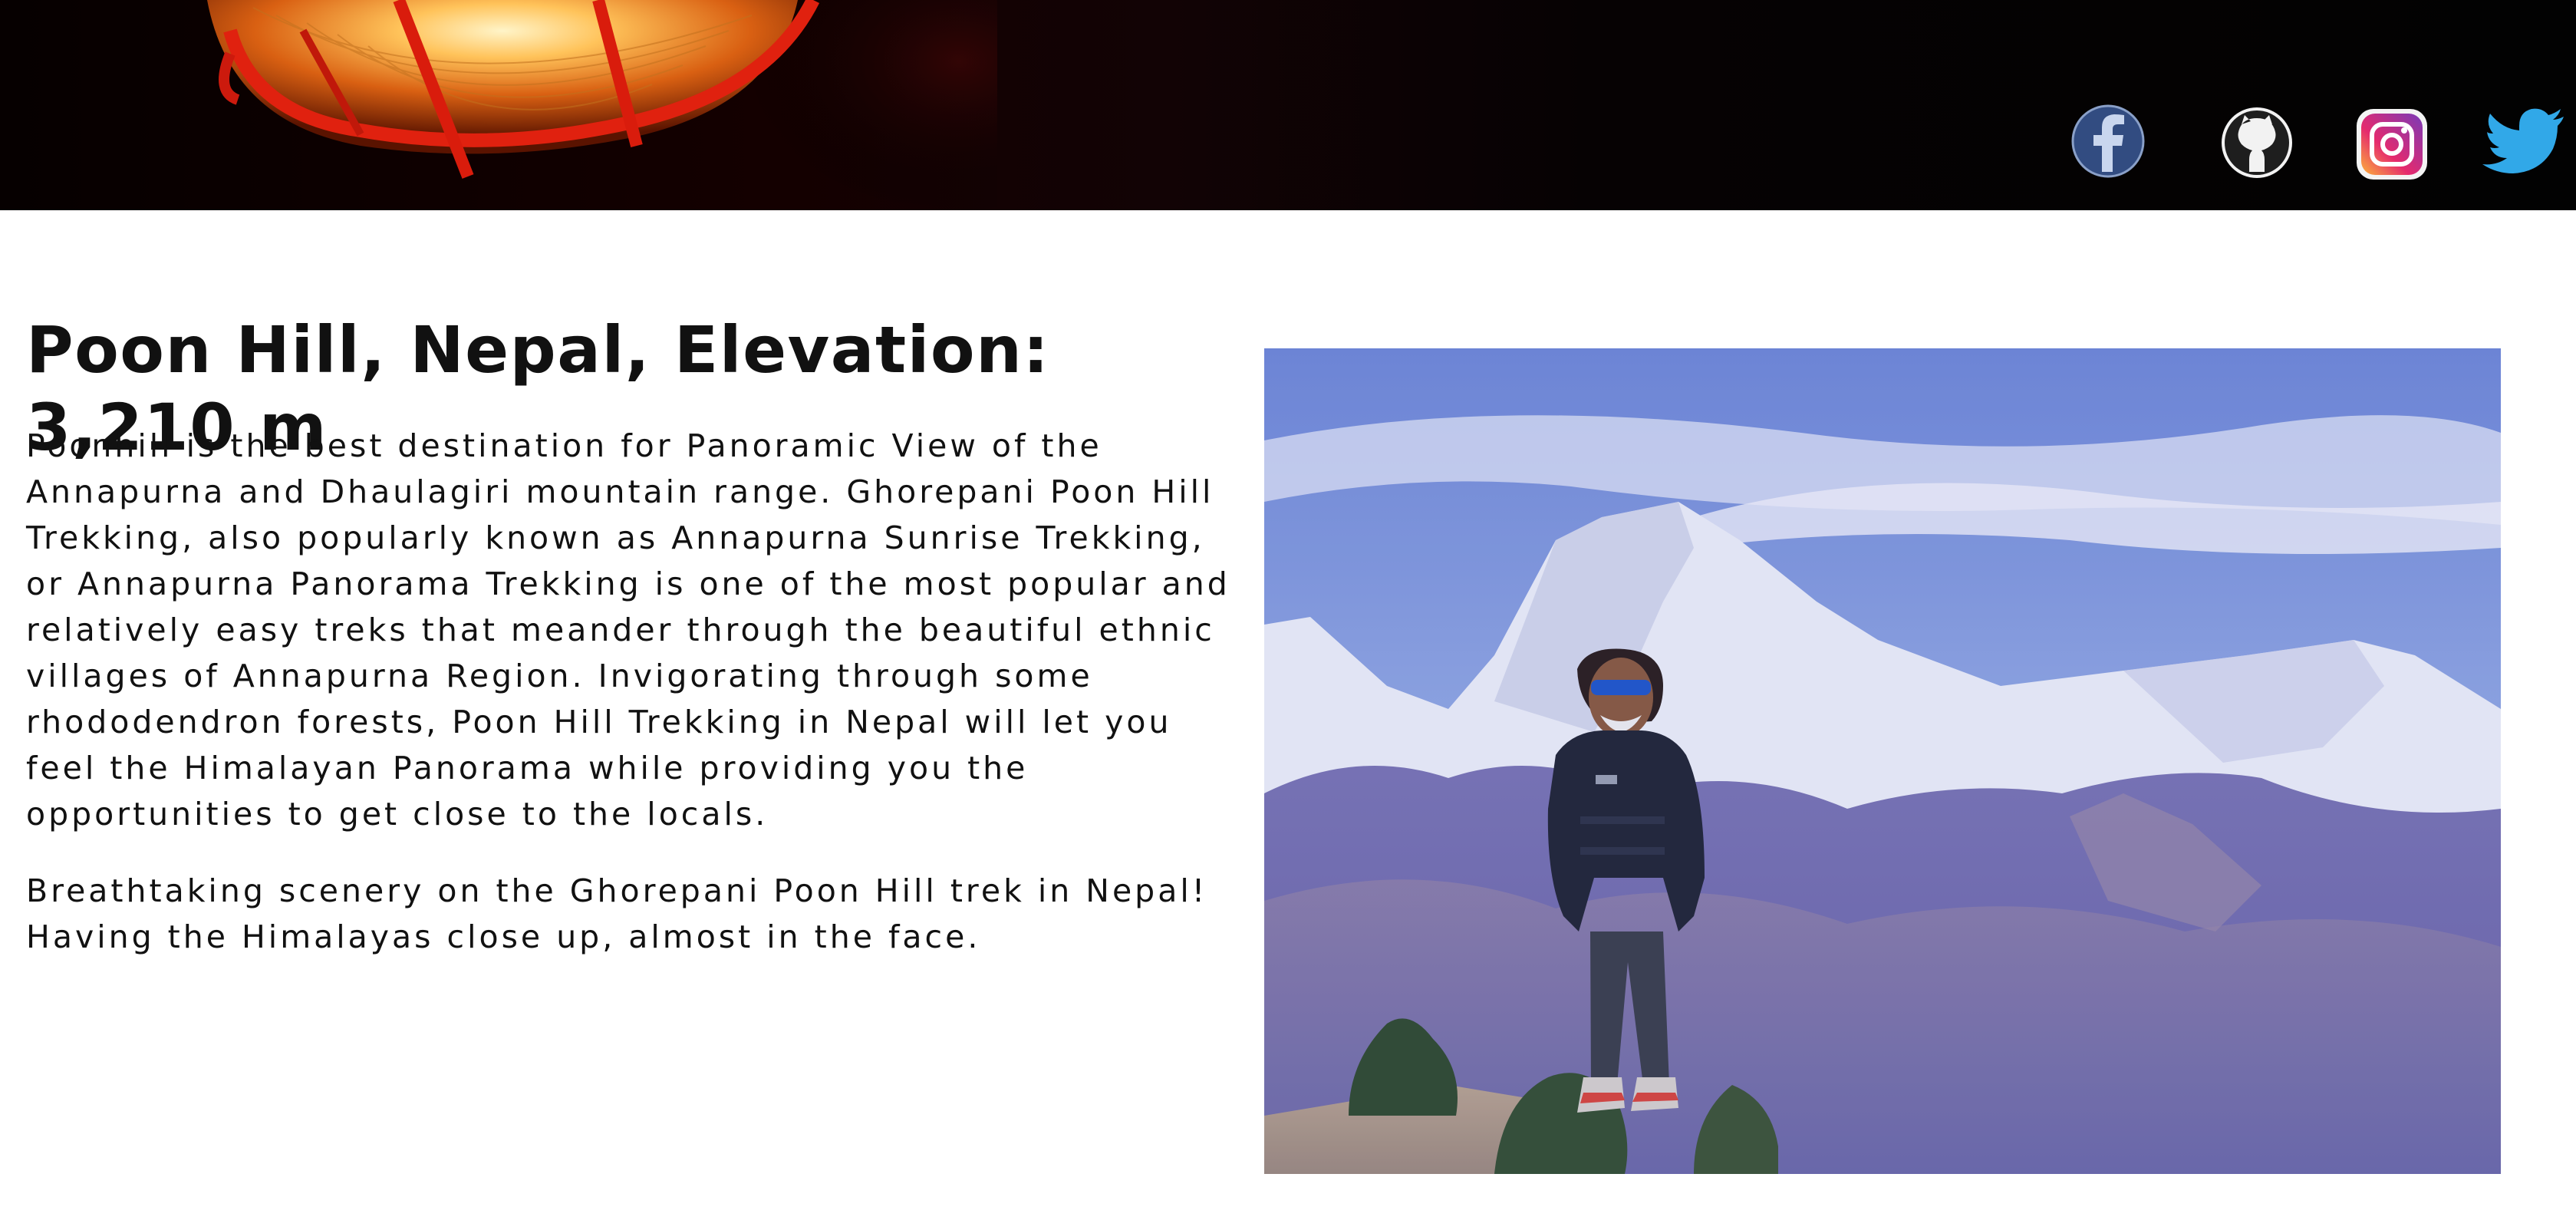  I want to click on twitter-icon, so click(2523, 140).